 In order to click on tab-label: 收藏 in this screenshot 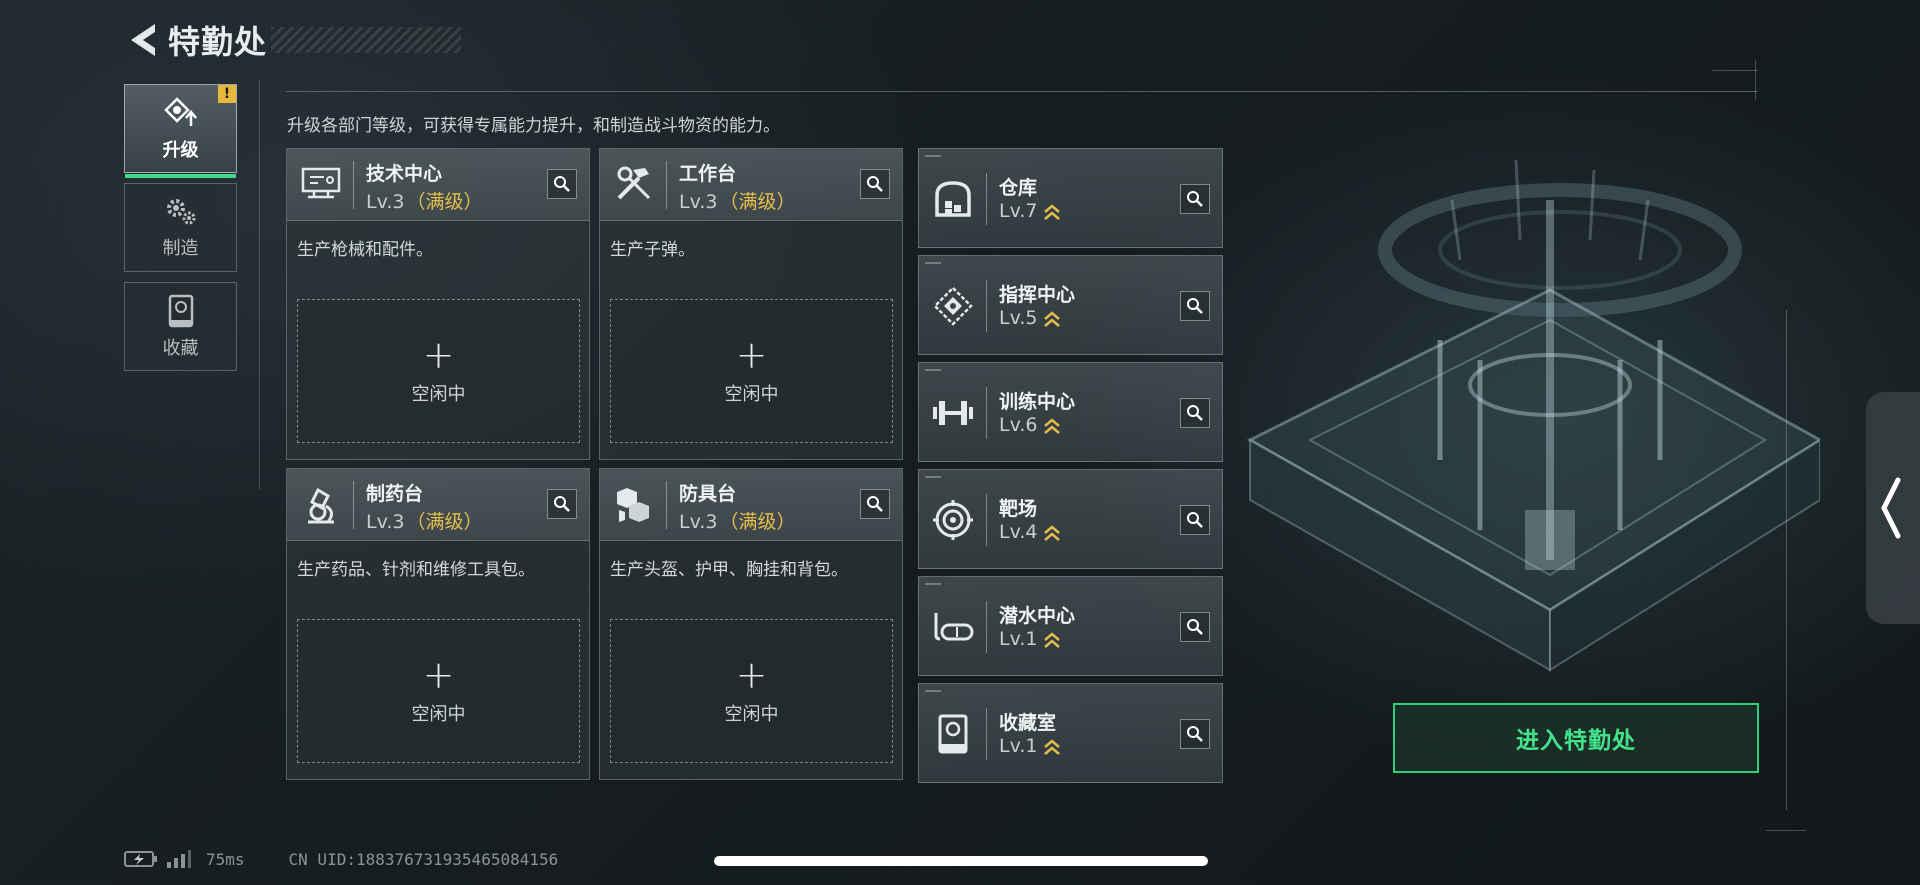, I will do `click(180, 348)`.